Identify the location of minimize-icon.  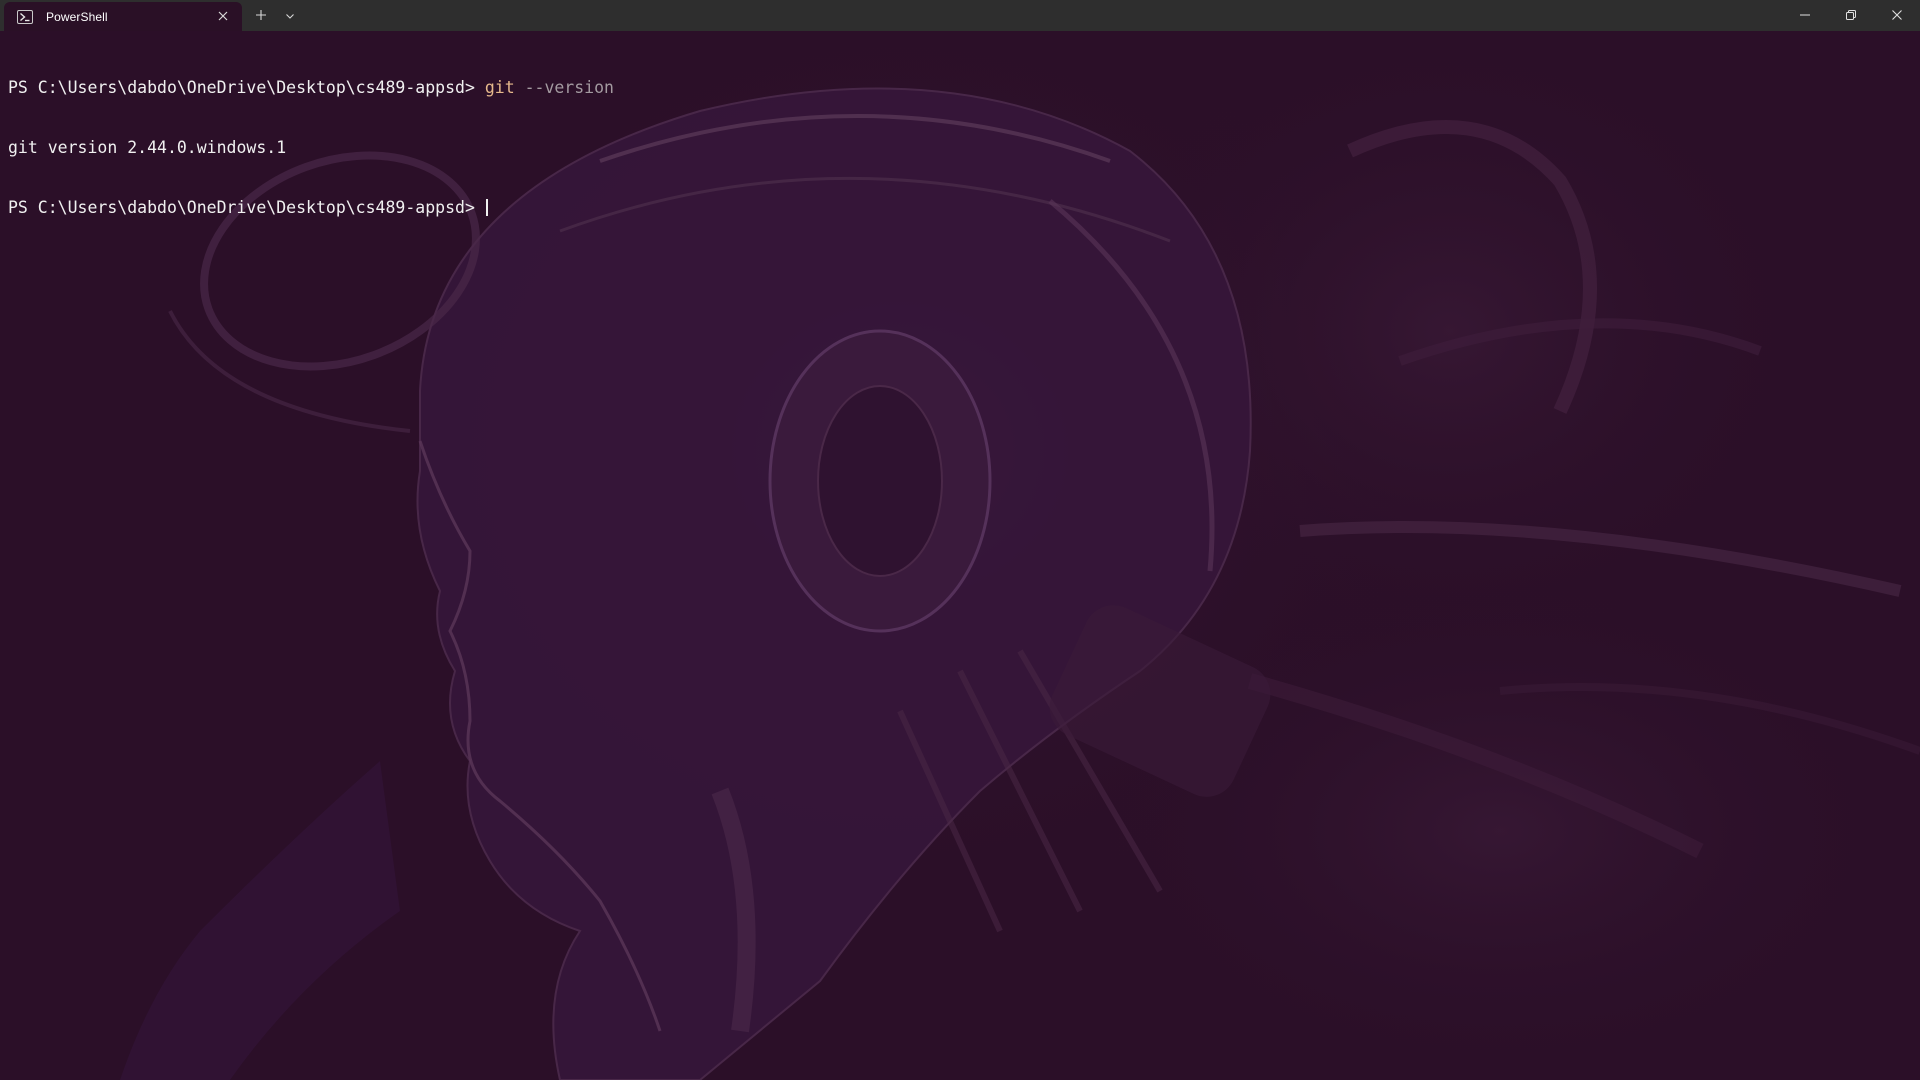
(1805, 15).